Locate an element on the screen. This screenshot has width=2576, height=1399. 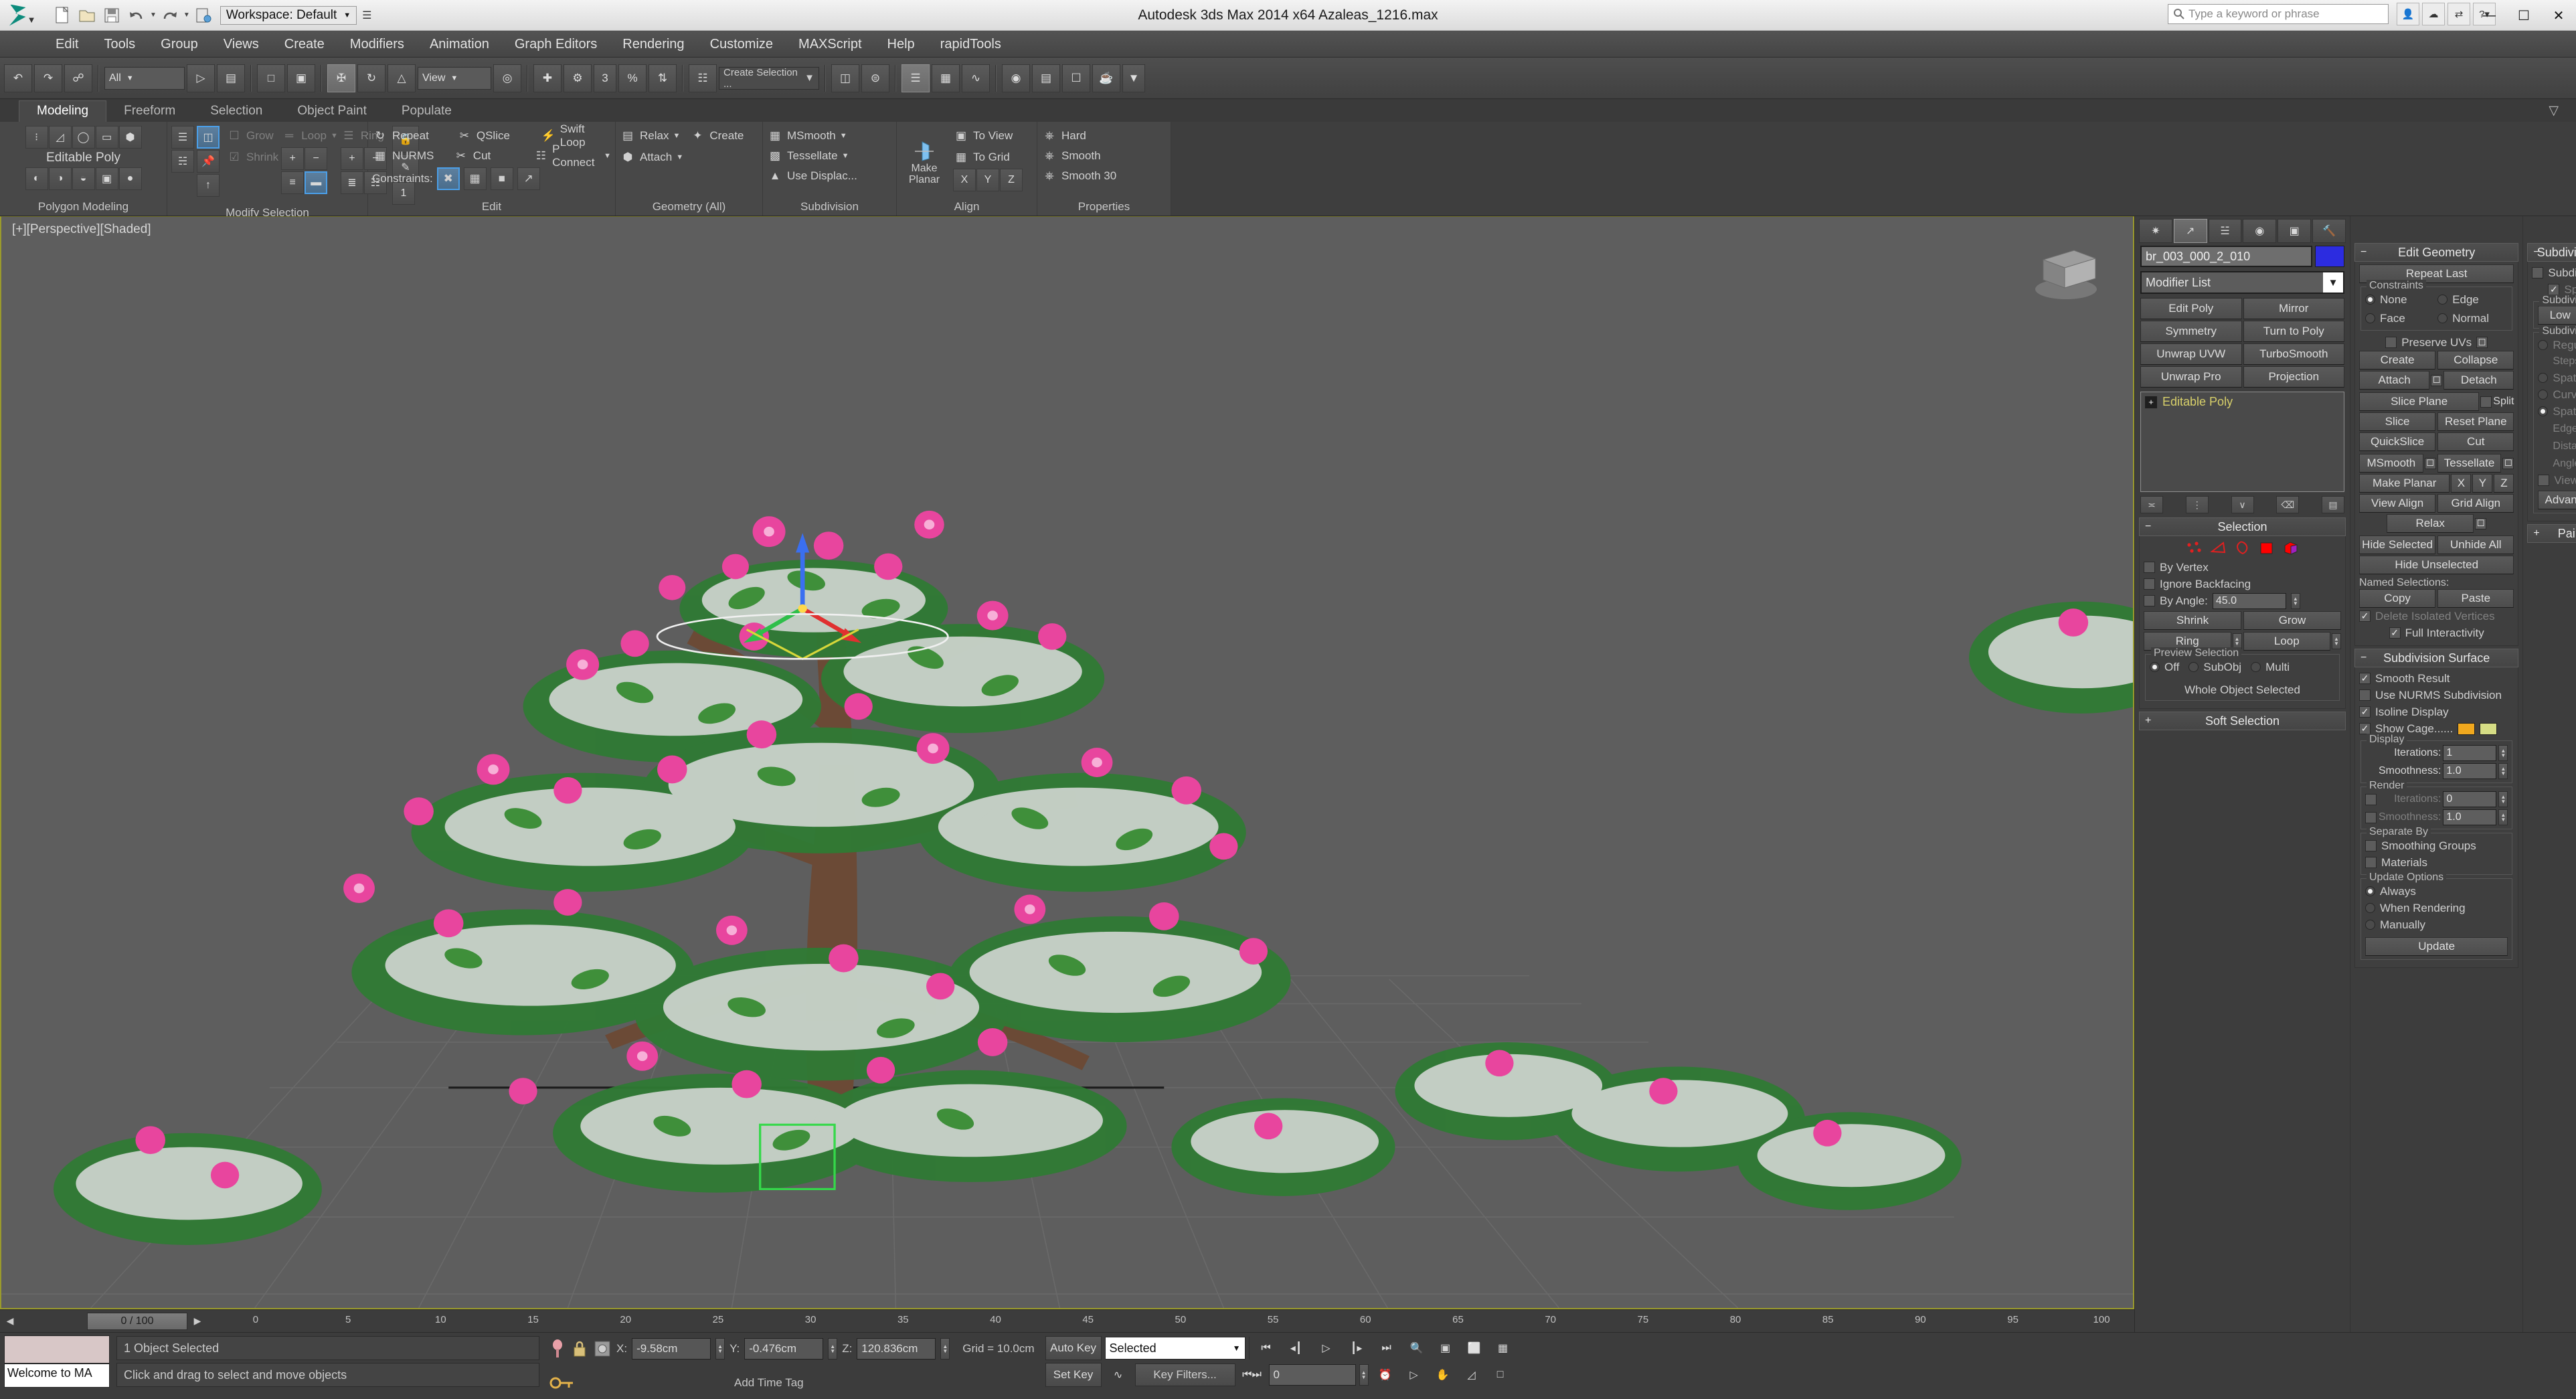
key-curve-icon: ∿ is located at coordinates (1118, 1375).